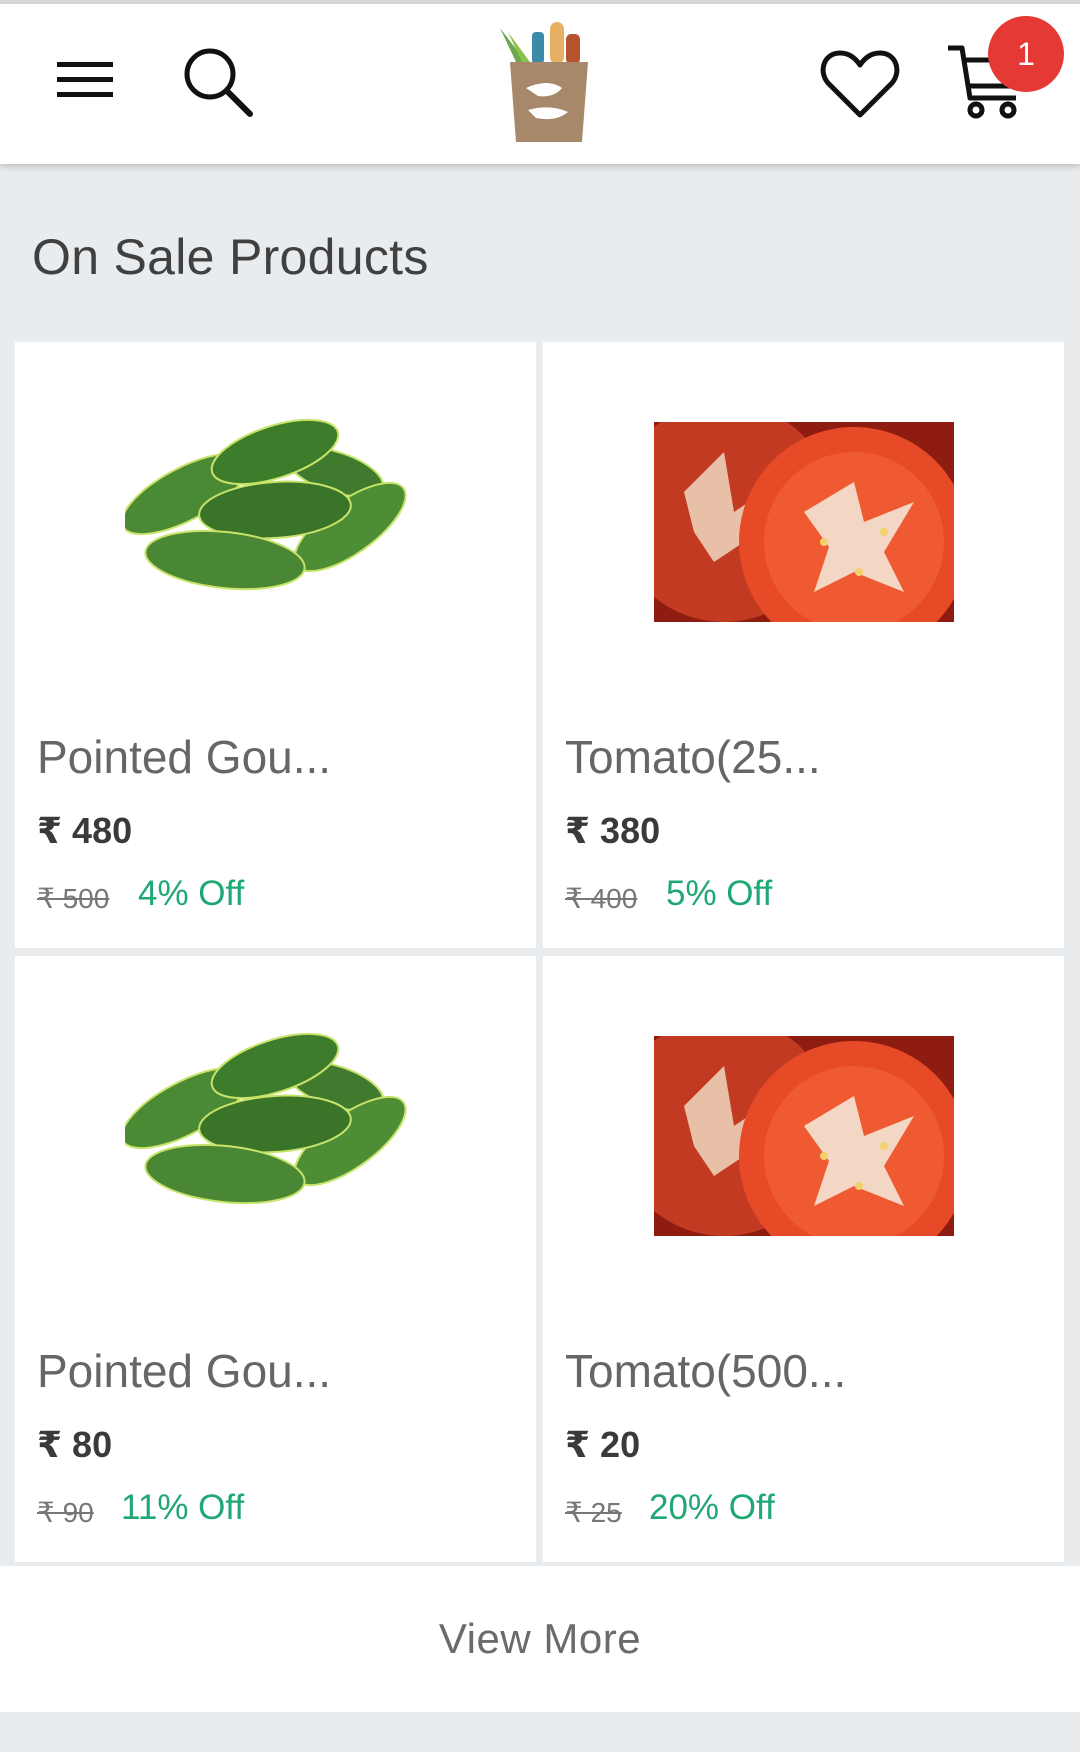 This screenshot has width=1080, height=1752. I want to click on discount-label: 4% Off, so click(191, 893).